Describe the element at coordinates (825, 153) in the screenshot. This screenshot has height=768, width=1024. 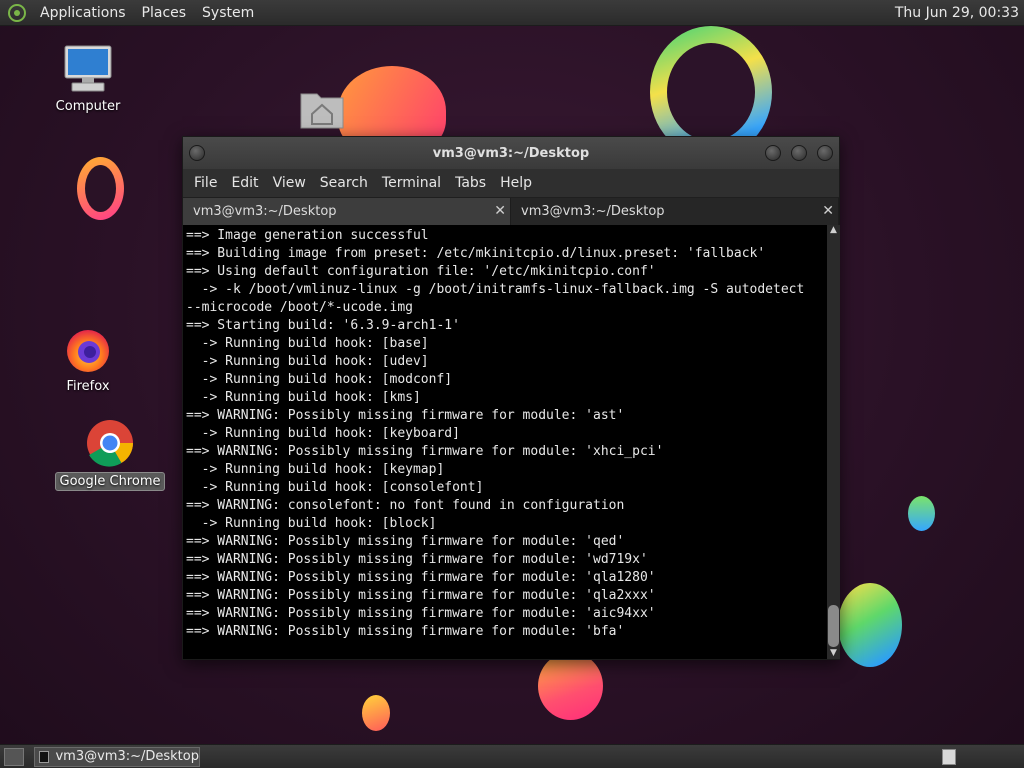
I see `close-button` at that location.